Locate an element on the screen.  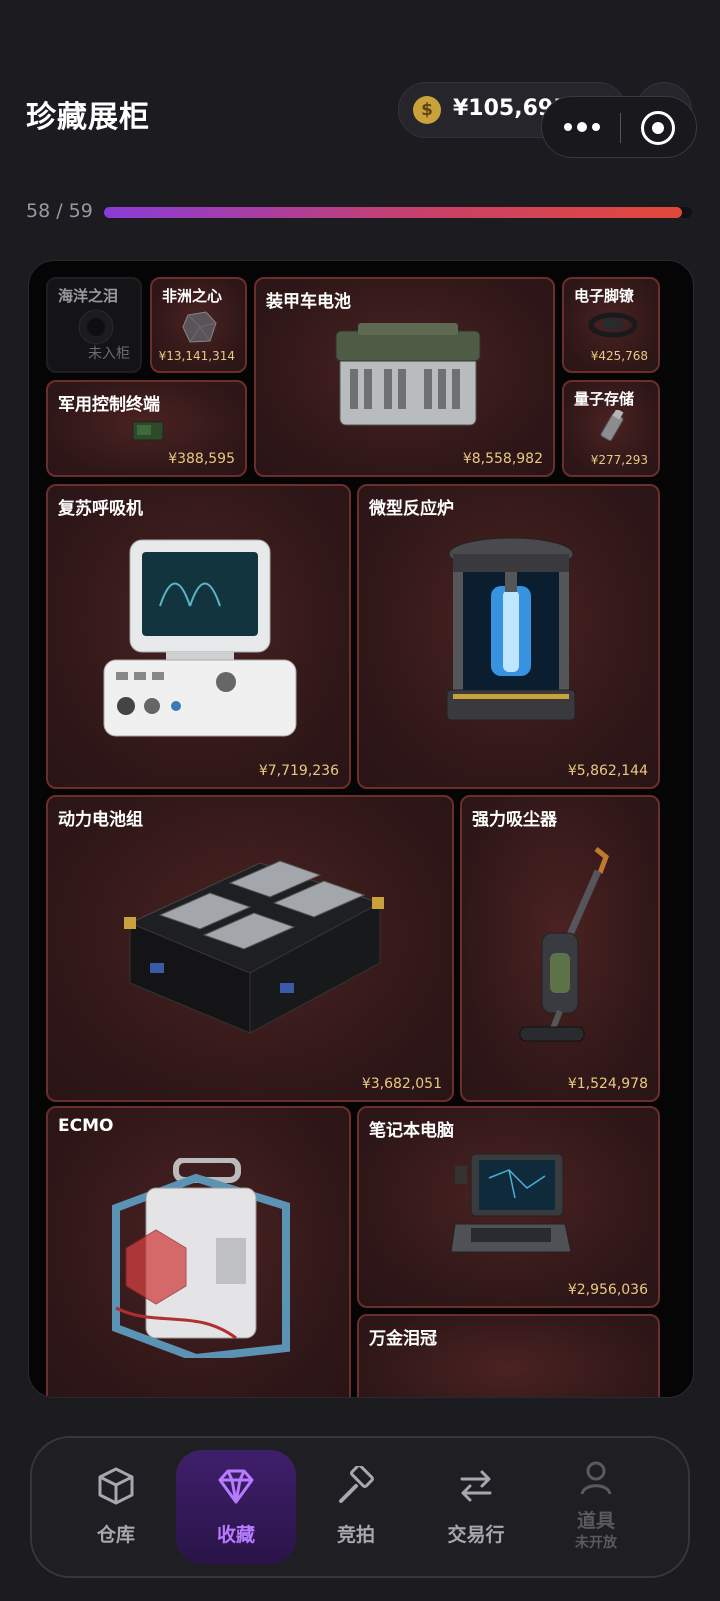
cabinet-item: 非洲之心 ¥13,141,314 is located at coordinates (198, 325).